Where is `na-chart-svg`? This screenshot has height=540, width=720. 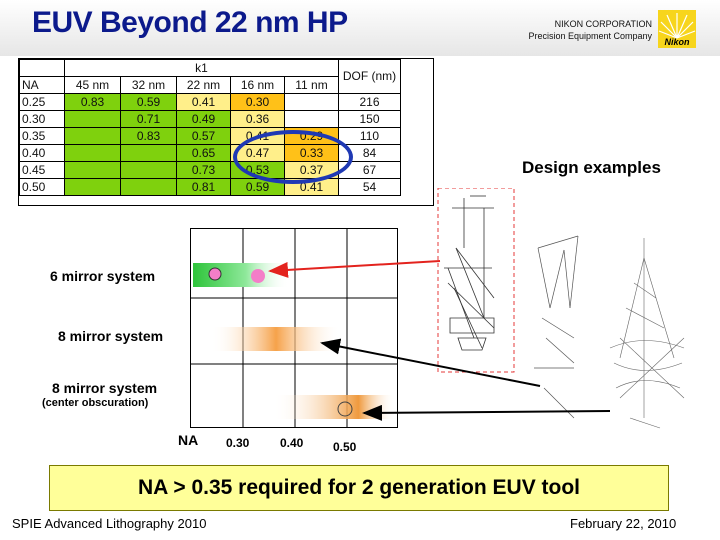
na-chart-svg is located at coordinates (294, 328).